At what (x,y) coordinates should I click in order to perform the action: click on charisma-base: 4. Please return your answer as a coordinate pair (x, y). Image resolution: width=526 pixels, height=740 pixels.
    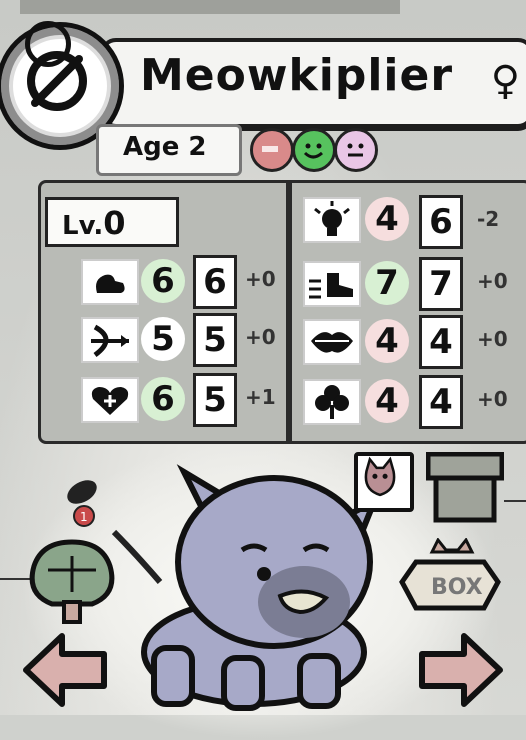
    Looking at the image, I should click on (387, 341).